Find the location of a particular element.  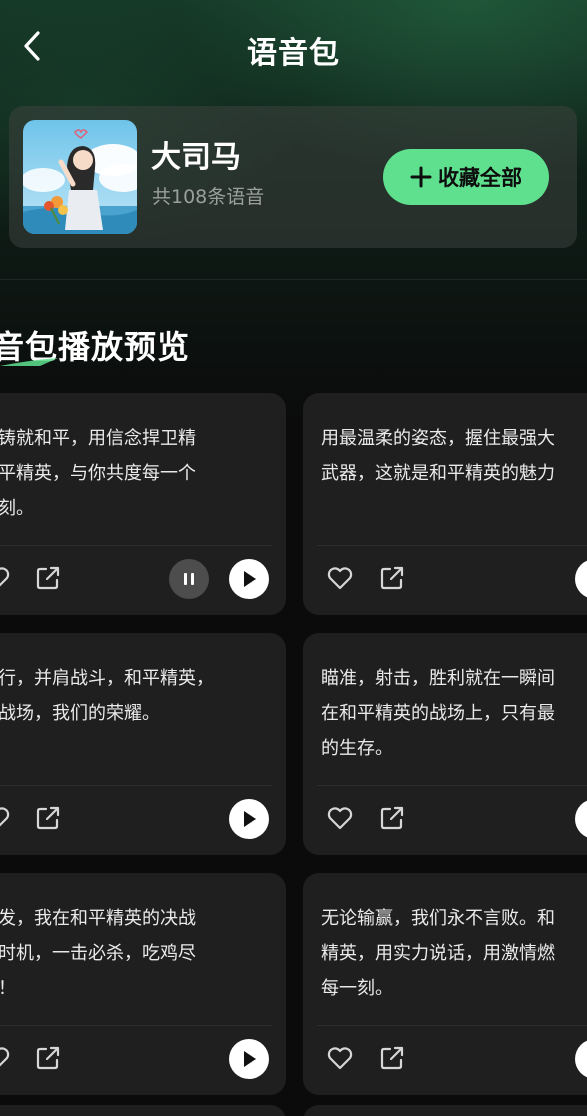

voice-text: 用最温柔的姿态，握住最强大 武器，这就是和平精英的魅力 is located at coordinates (438, 456).